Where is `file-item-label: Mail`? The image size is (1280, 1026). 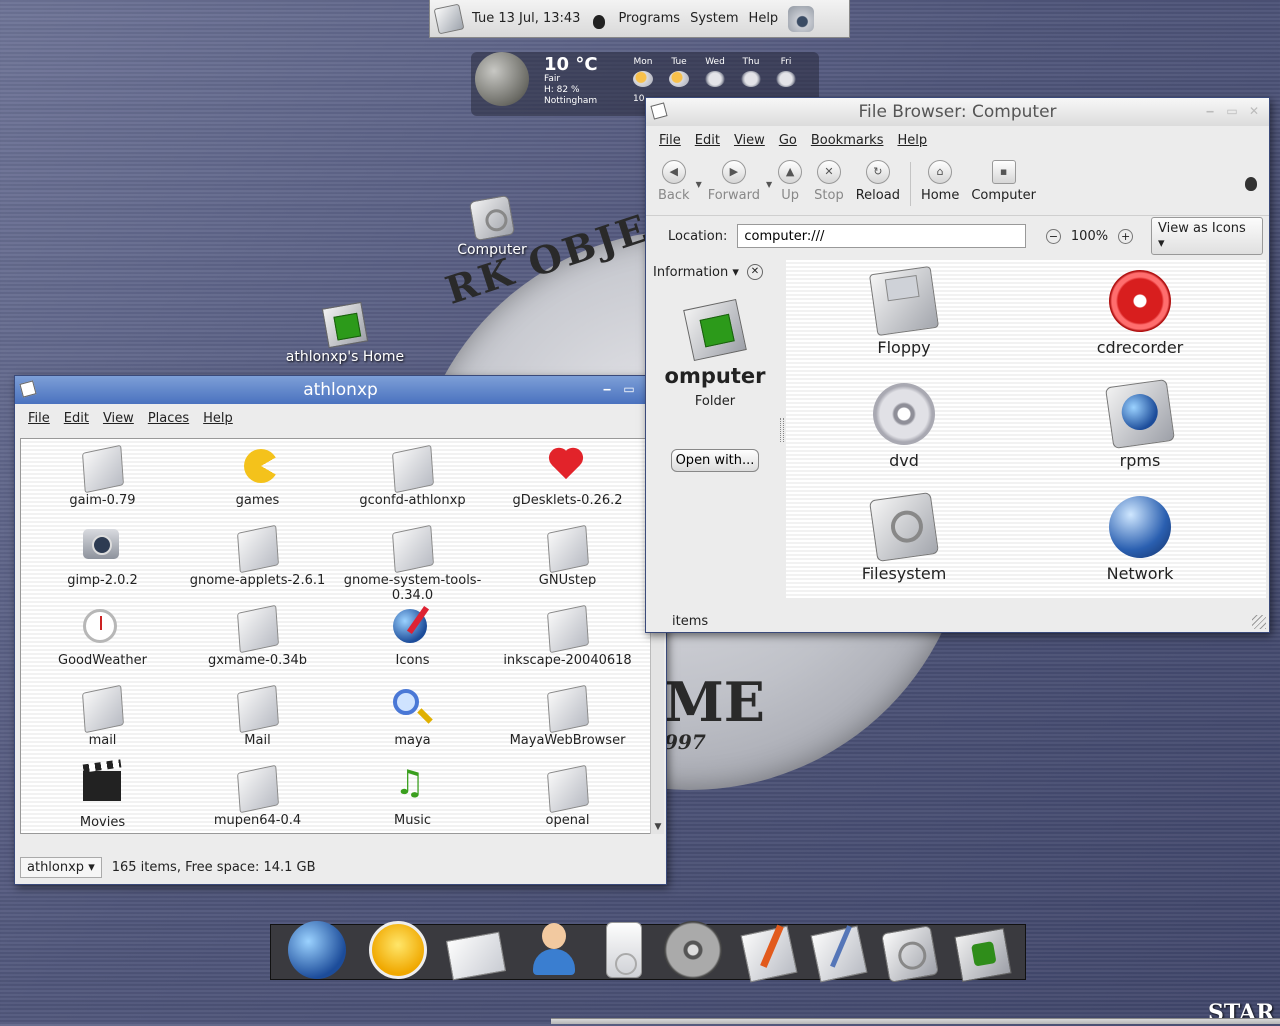 file-item-label: Mail is located at coordinates (257, 740).